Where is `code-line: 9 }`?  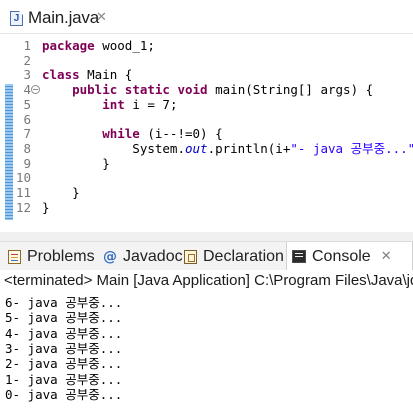
code-line: 9 } is located at coordinates (206, 163).